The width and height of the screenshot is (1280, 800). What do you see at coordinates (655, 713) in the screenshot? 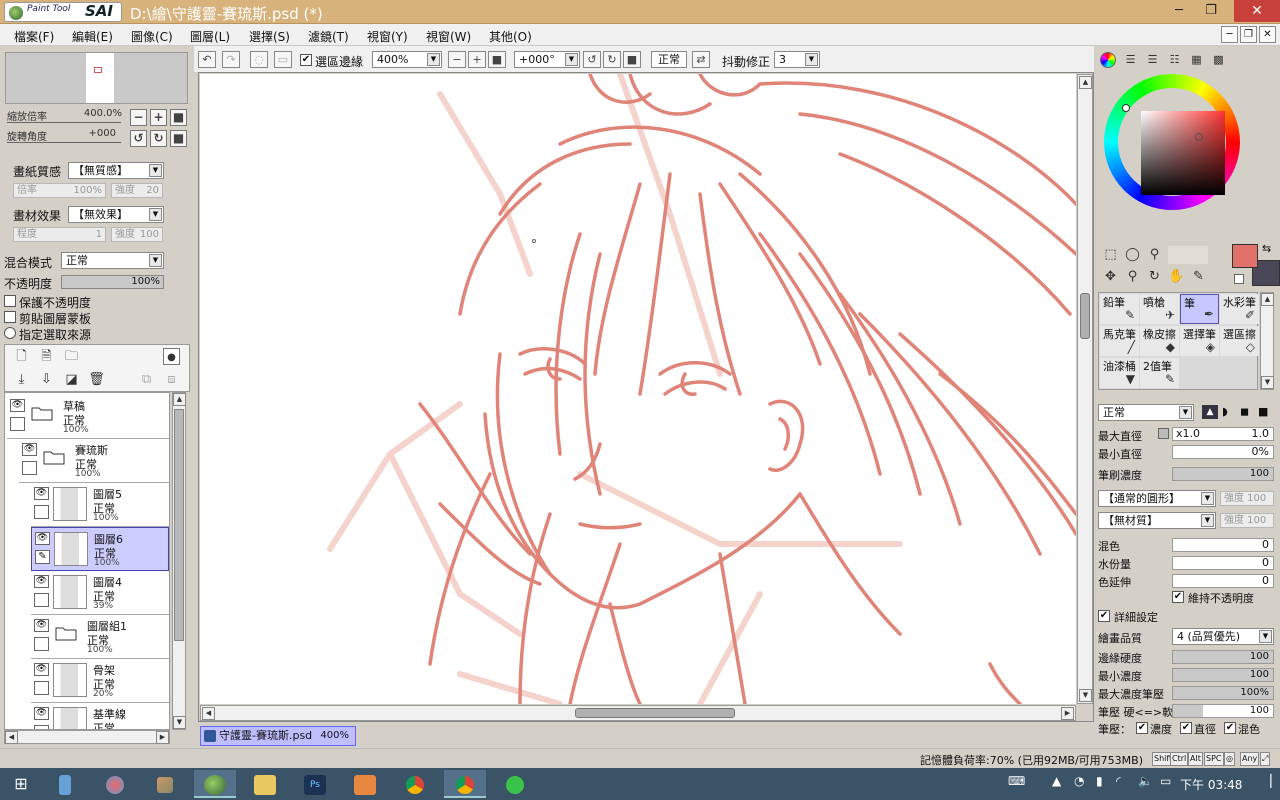
I see `canvas-hscroll-thumb` at bounding box center [655, 713].